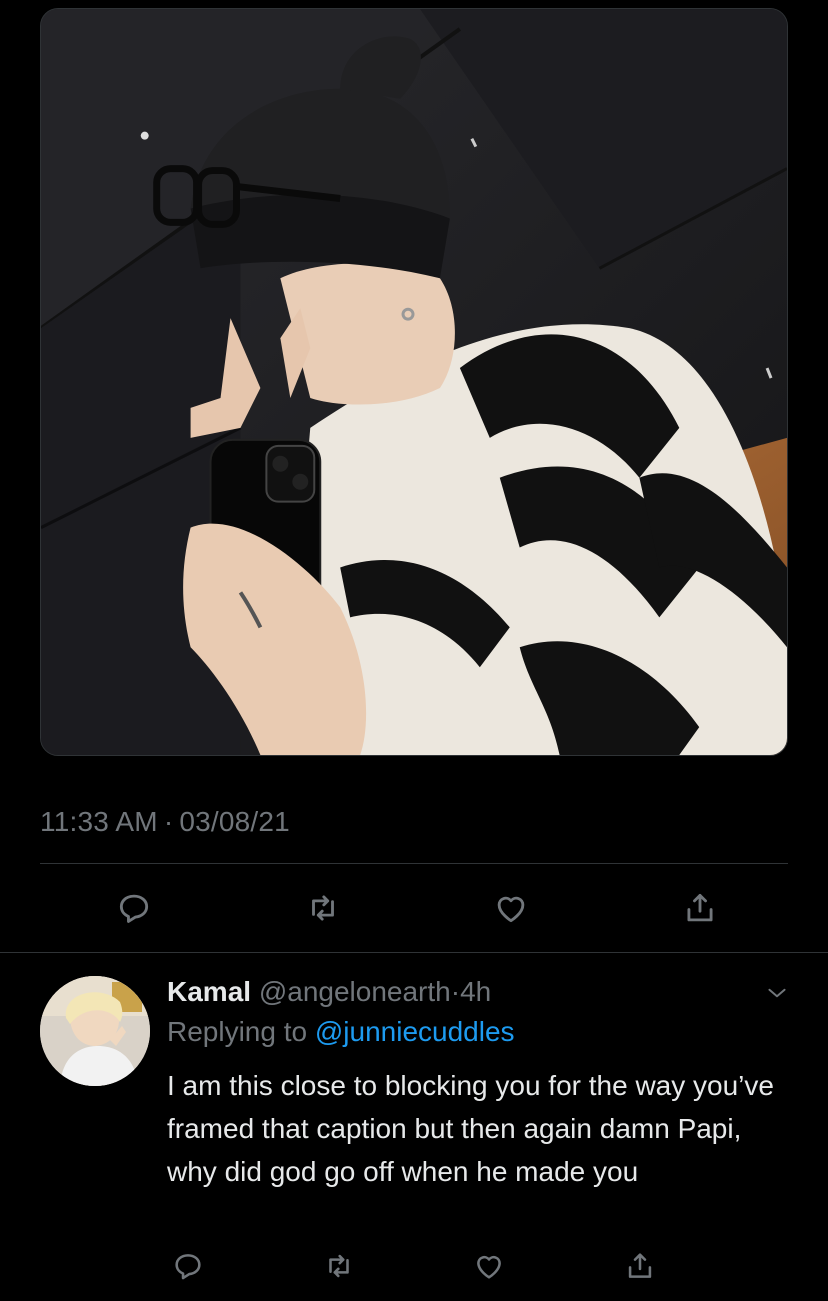 Image resolution: width=828 pixels, height=1301 pixels. What do you see at coordinates (99, 821) in the screenshot?
I see `tweet-time: 11:33 AM` at bounding box center [99, 821].